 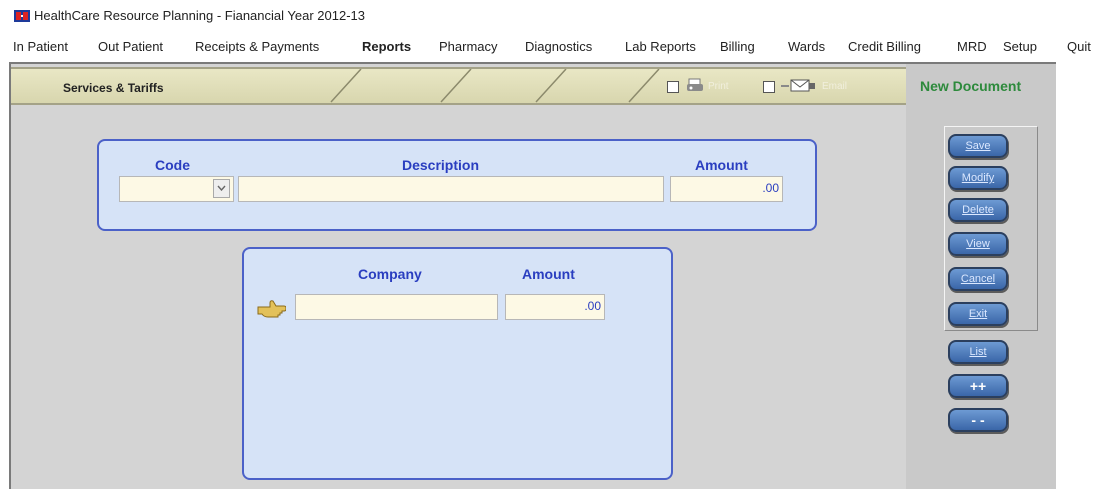 What do you see at coordinates (451, 189) in the screenshot?
I see `description-input` at bounding box center [451, 189].